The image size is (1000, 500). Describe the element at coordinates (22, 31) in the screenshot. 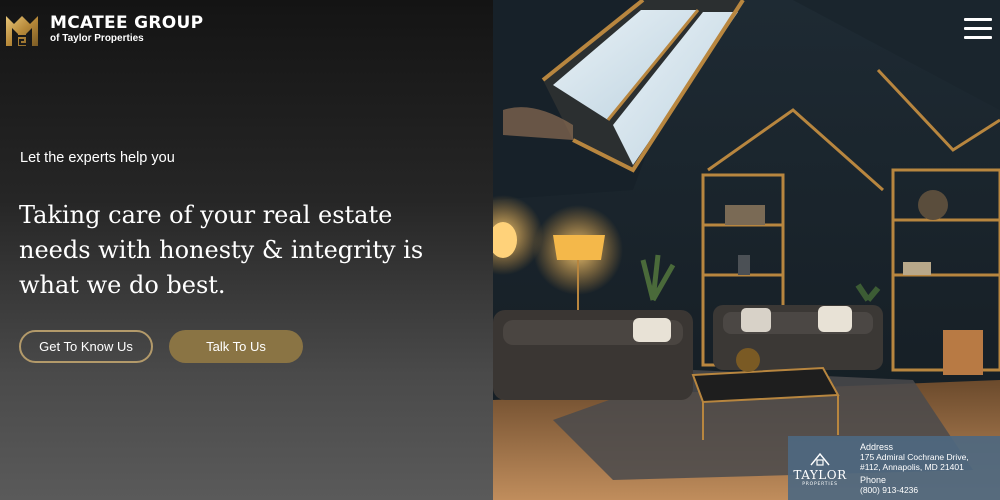

I see `mg-monogram-icon` at that location.